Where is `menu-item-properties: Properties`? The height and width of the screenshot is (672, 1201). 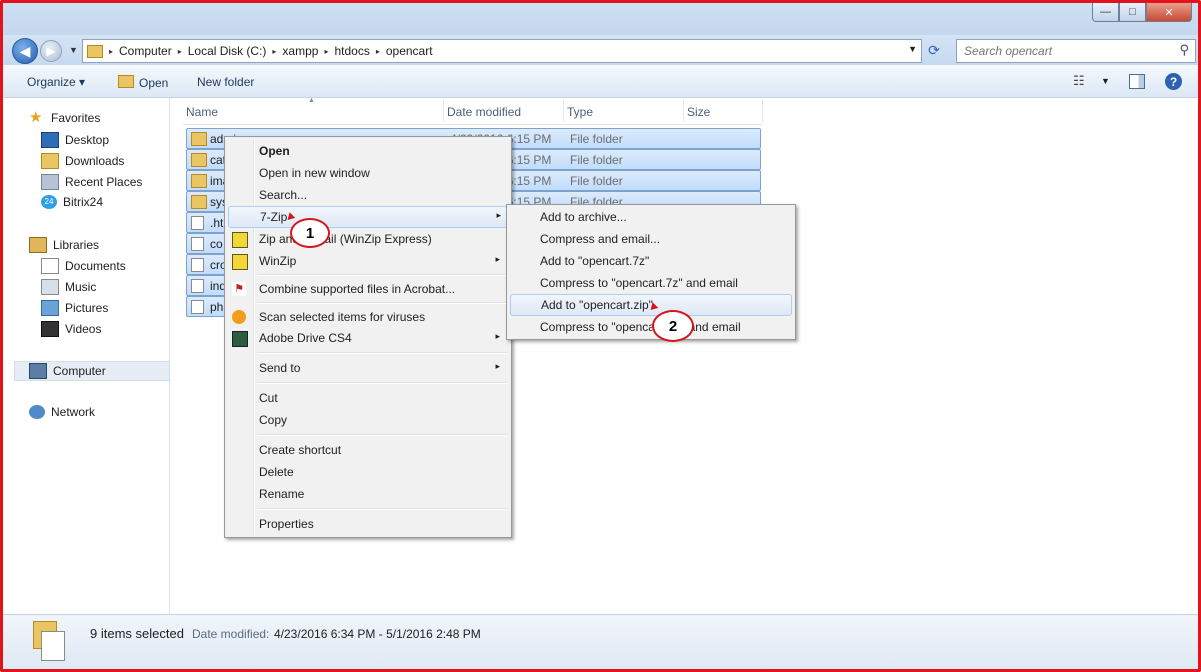
menu-item-properties: Properties is located at coordinates (367, 524).